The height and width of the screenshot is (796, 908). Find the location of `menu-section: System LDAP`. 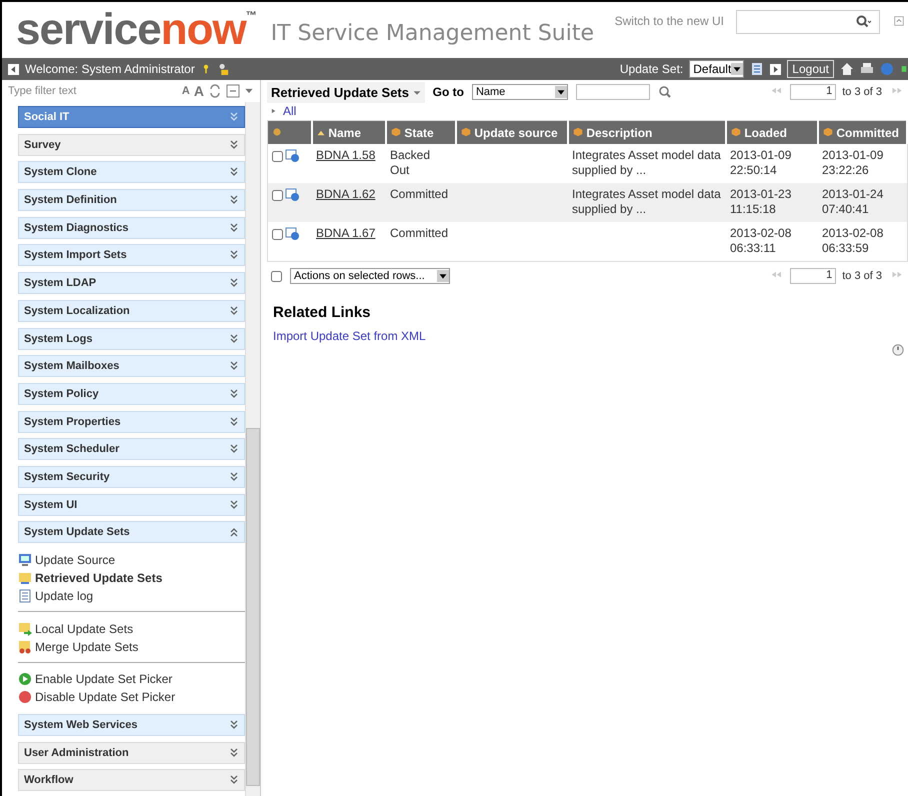

menu-section: System LDAP is located at coordinates (131, 283).